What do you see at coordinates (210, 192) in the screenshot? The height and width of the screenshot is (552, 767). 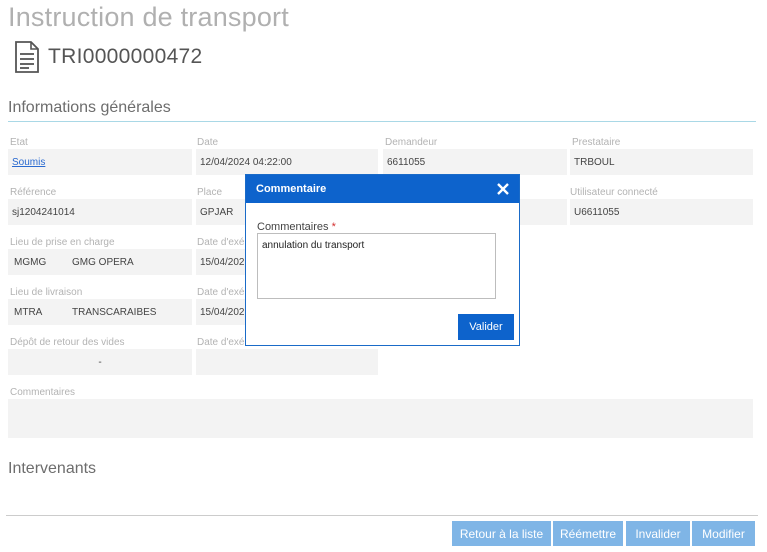 I see `place-label: Place` at bounding box center [210, 192].